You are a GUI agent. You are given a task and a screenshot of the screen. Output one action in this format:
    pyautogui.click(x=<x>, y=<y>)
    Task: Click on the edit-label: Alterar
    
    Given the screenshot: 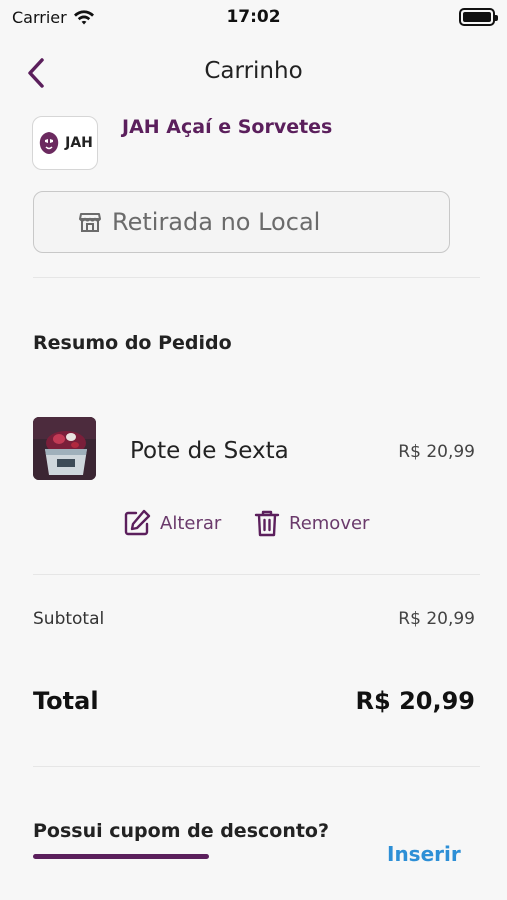 What is the action you would take?
    pyautogui.click(x=191, y=523)
    